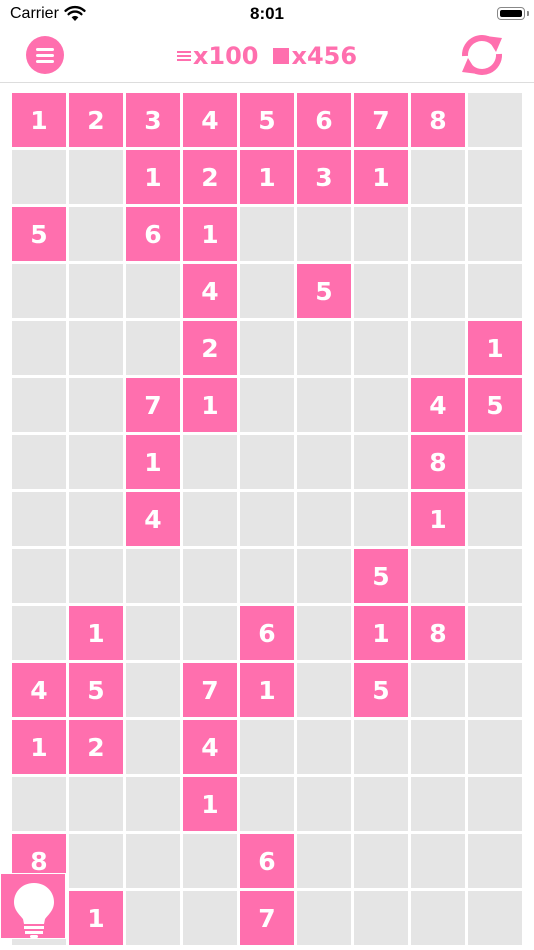 The image size is (534, 950). What do you see at coordinates (482, 55) in the screenshot?
I see `refresh-button` at bounding box center [482, 55].